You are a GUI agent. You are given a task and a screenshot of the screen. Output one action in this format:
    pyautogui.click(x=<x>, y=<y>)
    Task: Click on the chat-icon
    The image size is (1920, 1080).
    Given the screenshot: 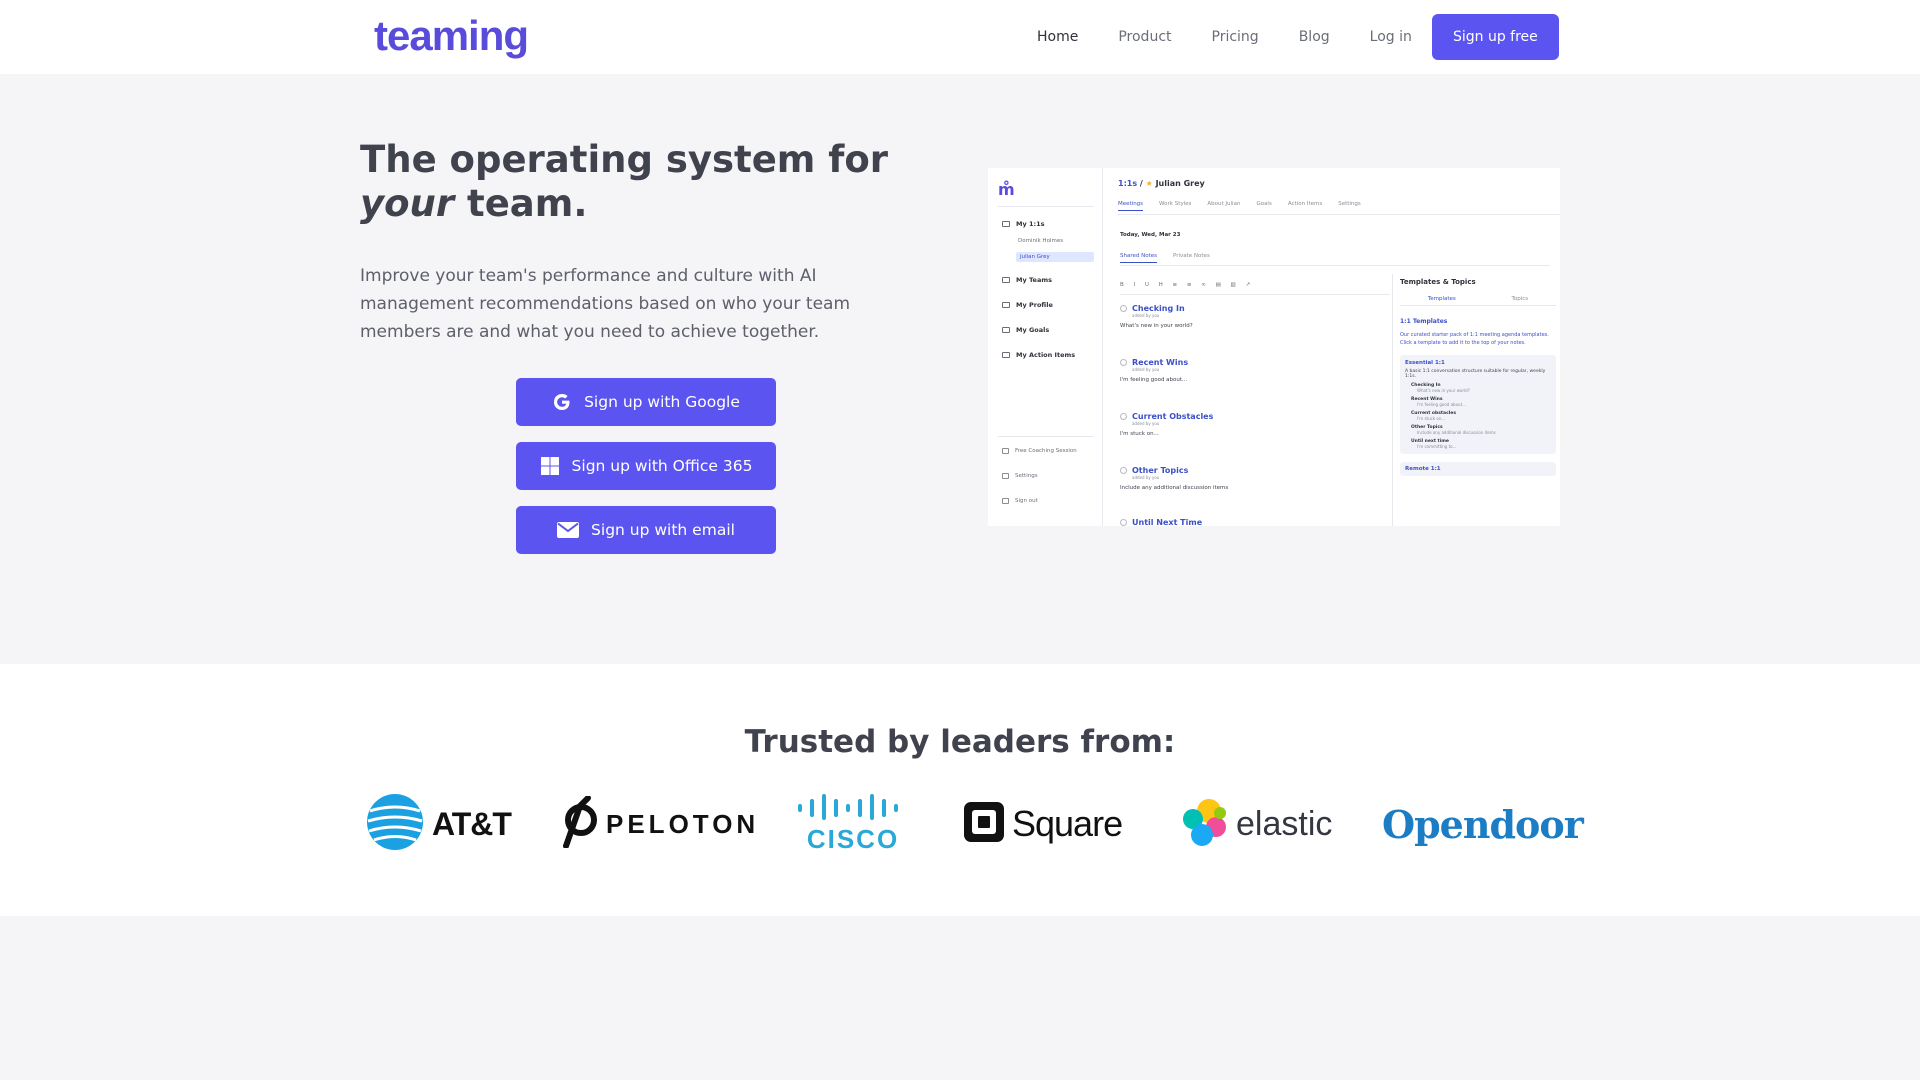 What is the action you would take?
    pyautogui.click(x=1005, y=451)
    